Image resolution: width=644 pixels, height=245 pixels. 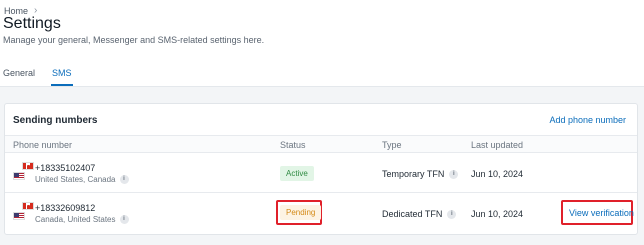 What do you see at coordinates (38, 77) in the screenshot?
I see `settings-tabs: General SMS` at bounding box center [38, 77].